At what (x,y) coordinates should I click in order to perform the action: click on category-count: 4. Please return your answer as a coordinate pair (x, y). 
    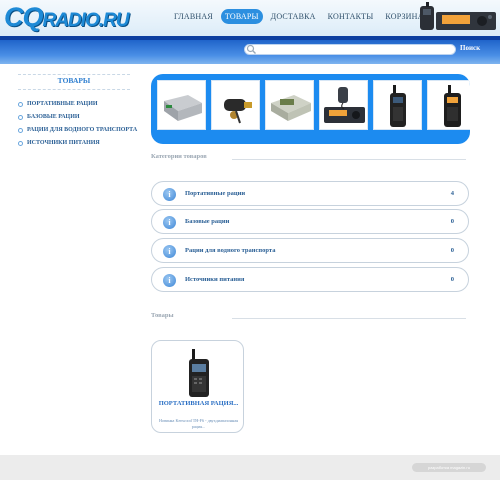
    Looking at the image, I should click on (452, 193).